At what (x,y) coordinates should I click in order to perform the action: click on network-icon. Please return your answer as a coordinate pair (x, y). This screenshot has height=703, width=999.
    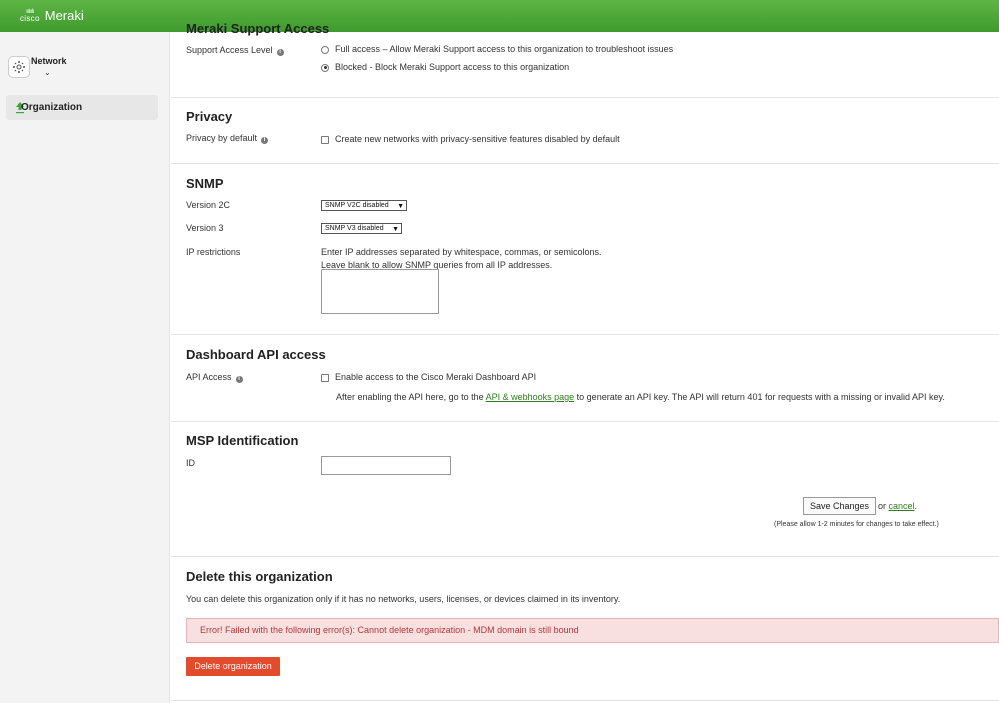
    Looking at the image, I should click on (19, 67).